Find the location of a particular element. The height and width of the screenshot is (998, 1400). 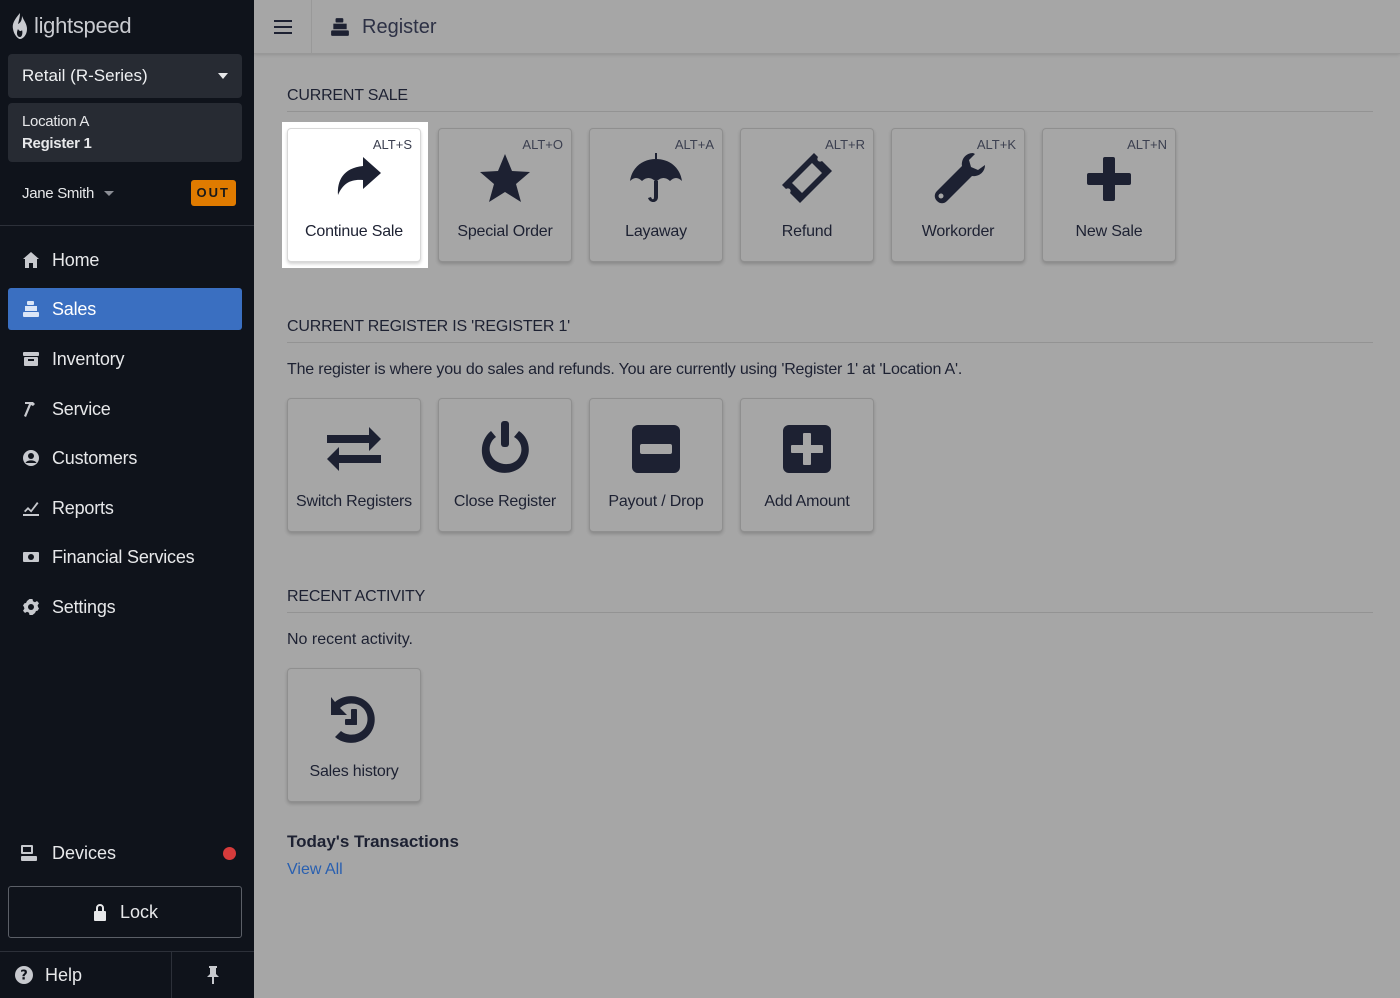

sidebar-item-label: Reports is located at coordinates (83, 507).